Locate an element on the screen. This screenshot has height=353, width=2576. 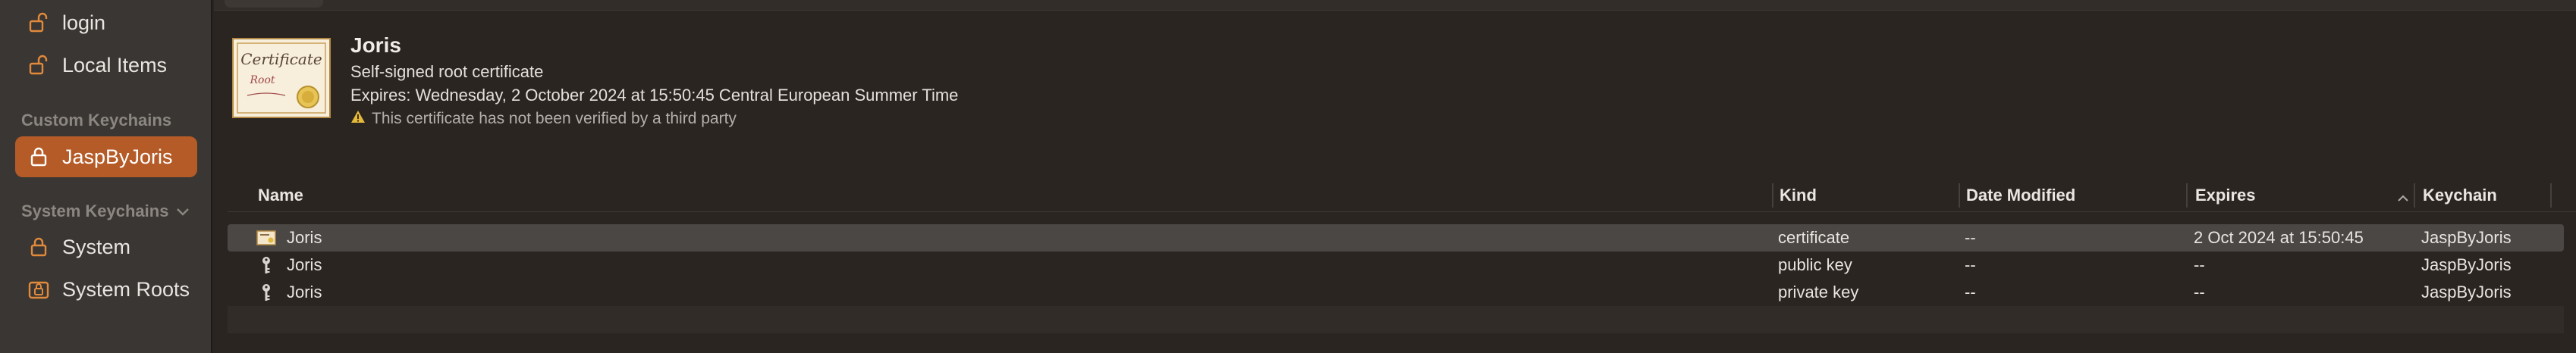
chevron-down-icon is located at coordinates (183, 211).